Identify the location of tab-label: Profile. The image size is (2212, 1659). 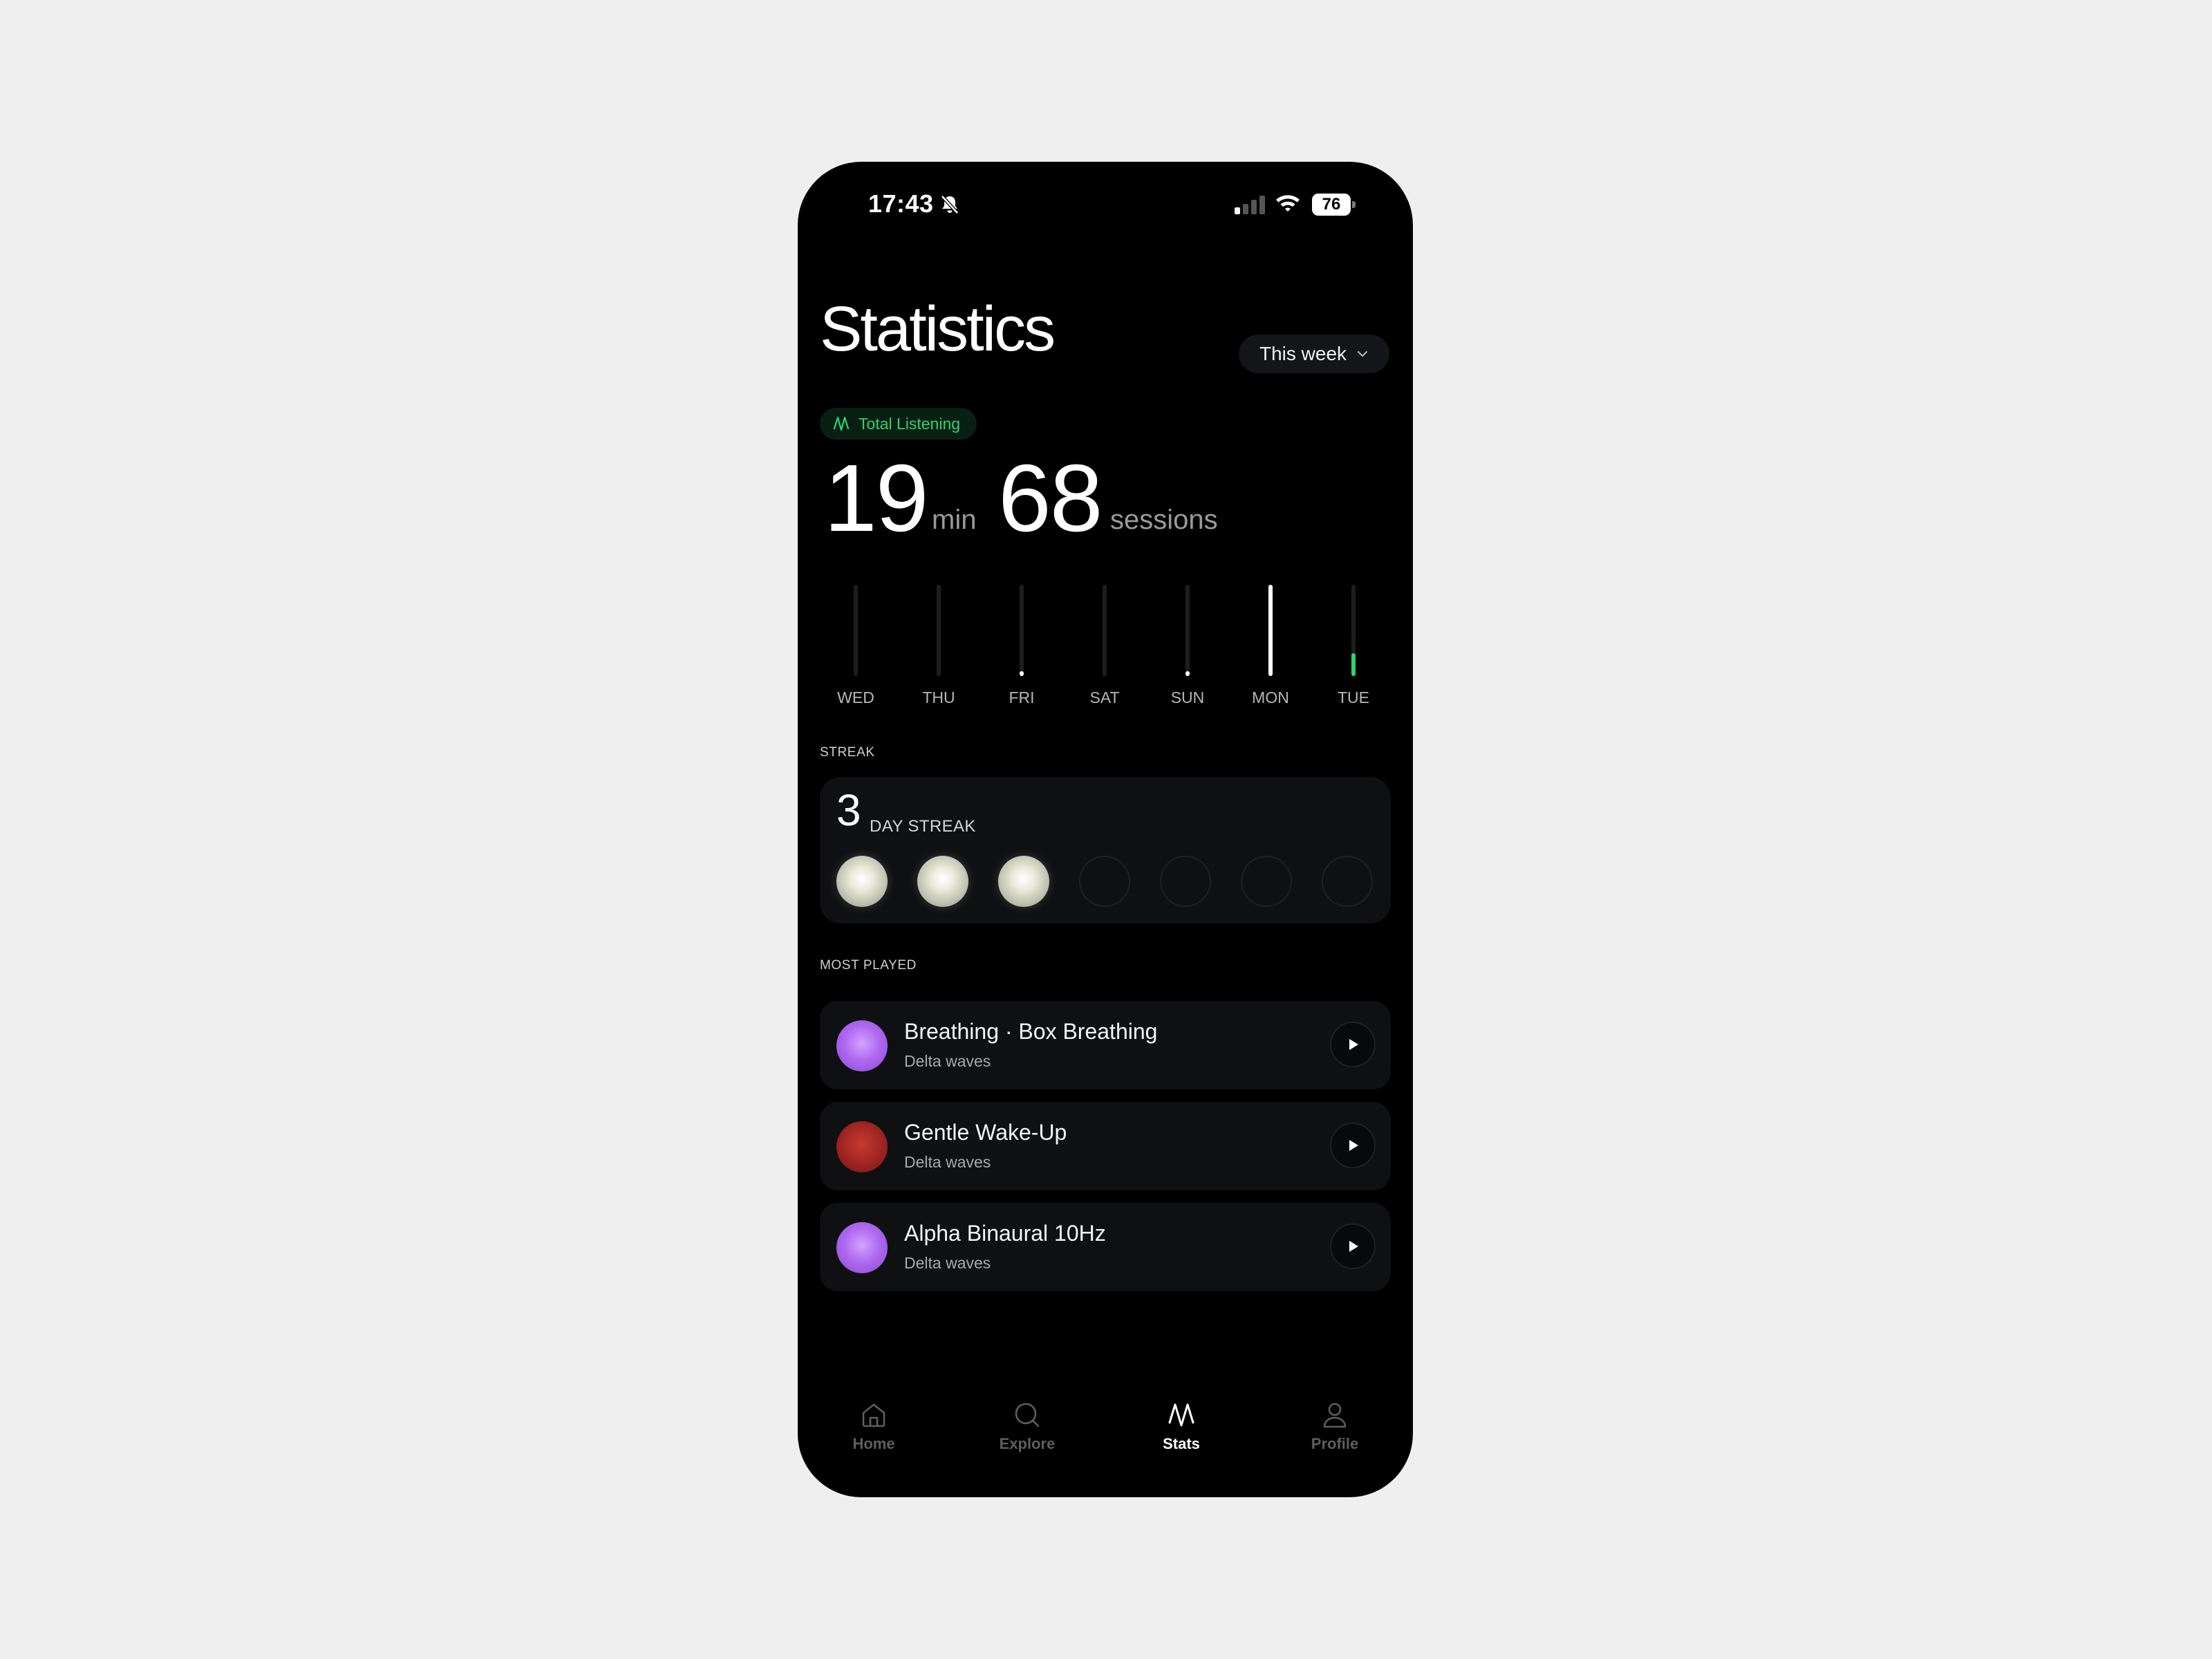
(1335, 1443).